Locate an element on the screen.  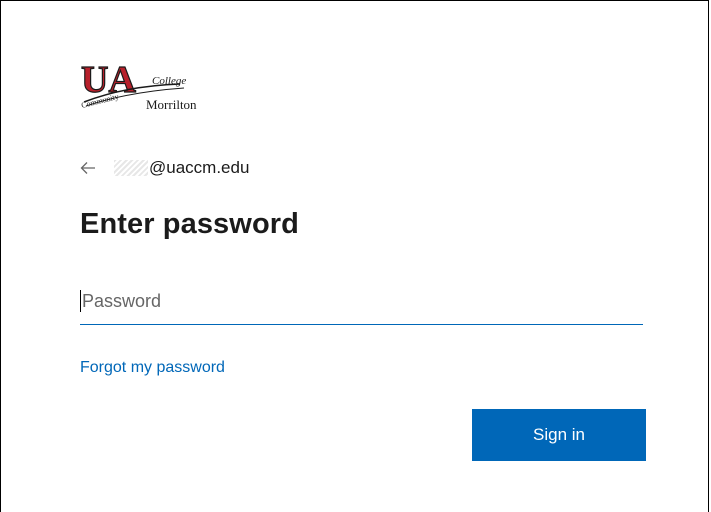
page-title: Enter password is located at coordinates (189, 224).